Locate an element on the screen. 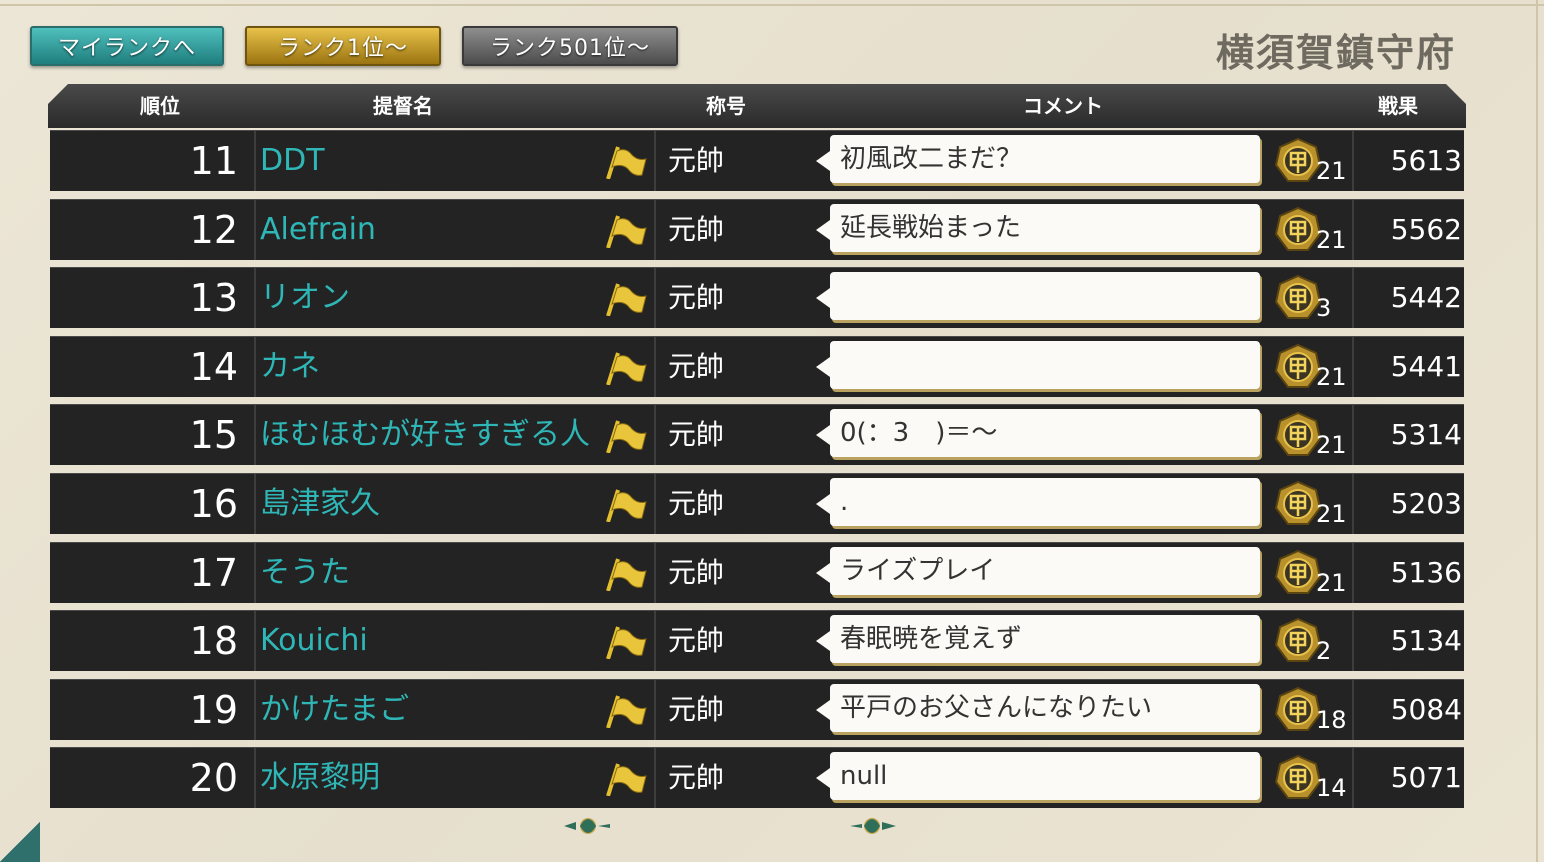  admiral-name: DDT is located at coordinates (430, 161).